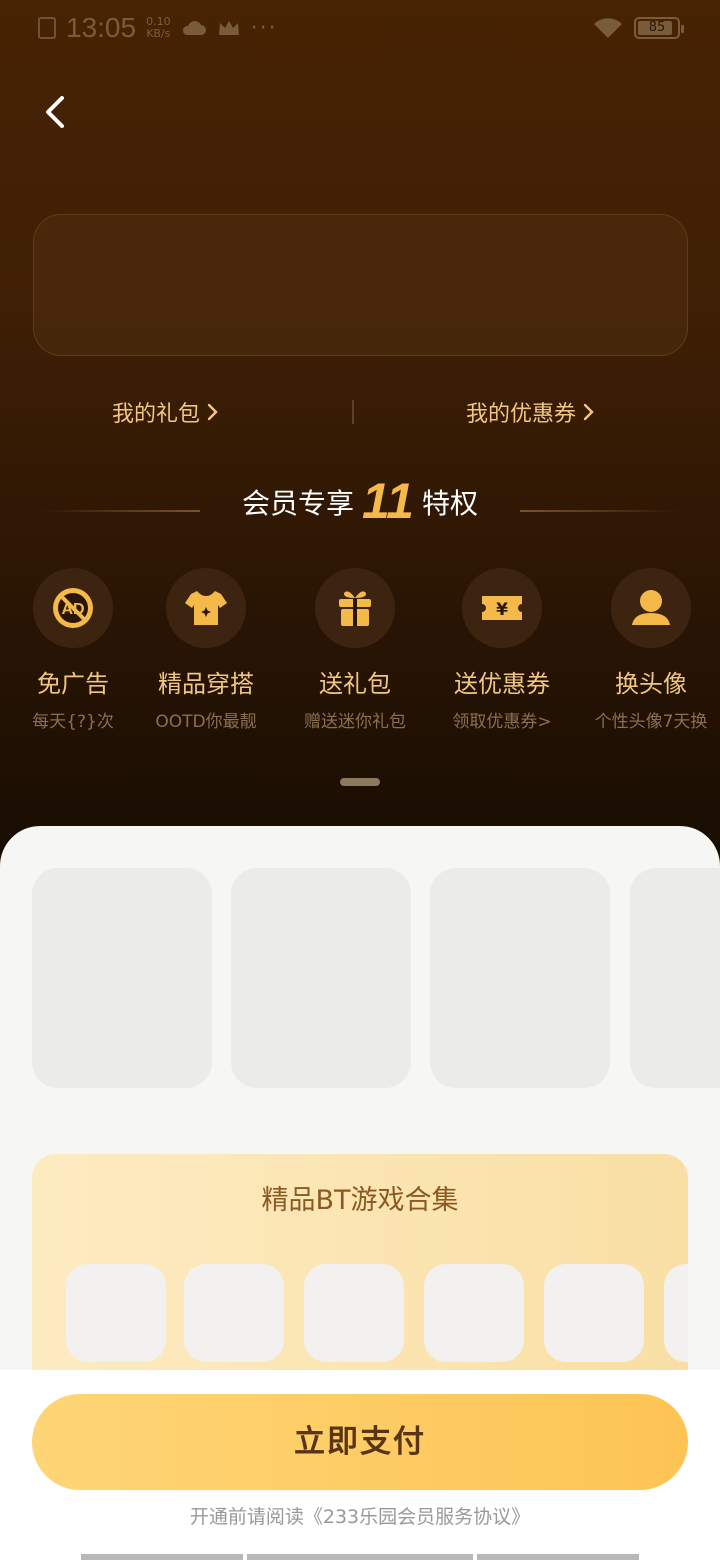 The width and height of the screenshot is (720, 1560). I want to click on privilege-name: 精品穿搭, so click(206, 684).